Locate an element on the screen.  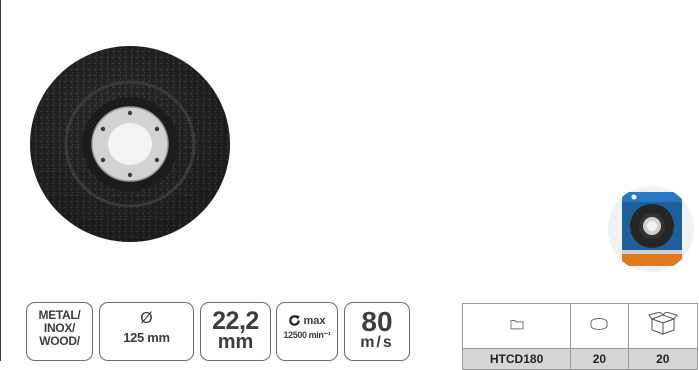
qty-unit: 20 is located at coordinates (599, 359).